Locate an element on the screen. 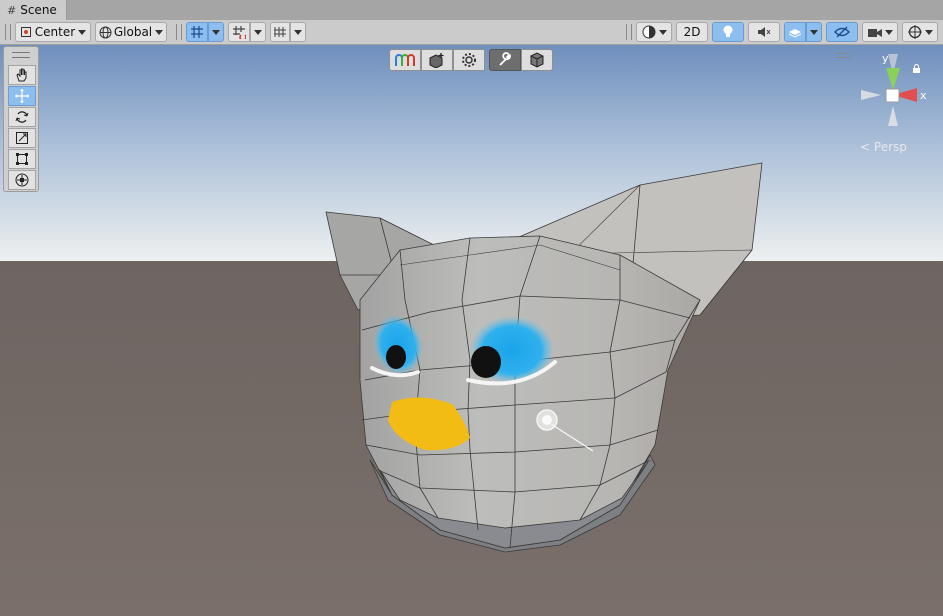 The width and height of the screenshot is (943, 616). lighting-toggle is located at coordinates (728, 32).